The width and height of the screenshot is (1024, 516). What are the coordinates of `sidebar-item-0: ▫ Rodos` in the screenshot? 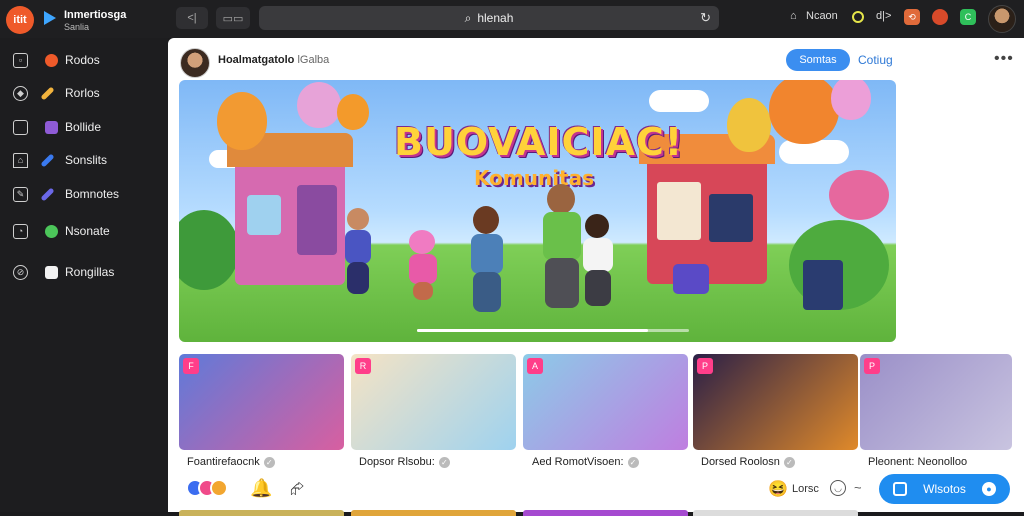 It's located at (84, 60).